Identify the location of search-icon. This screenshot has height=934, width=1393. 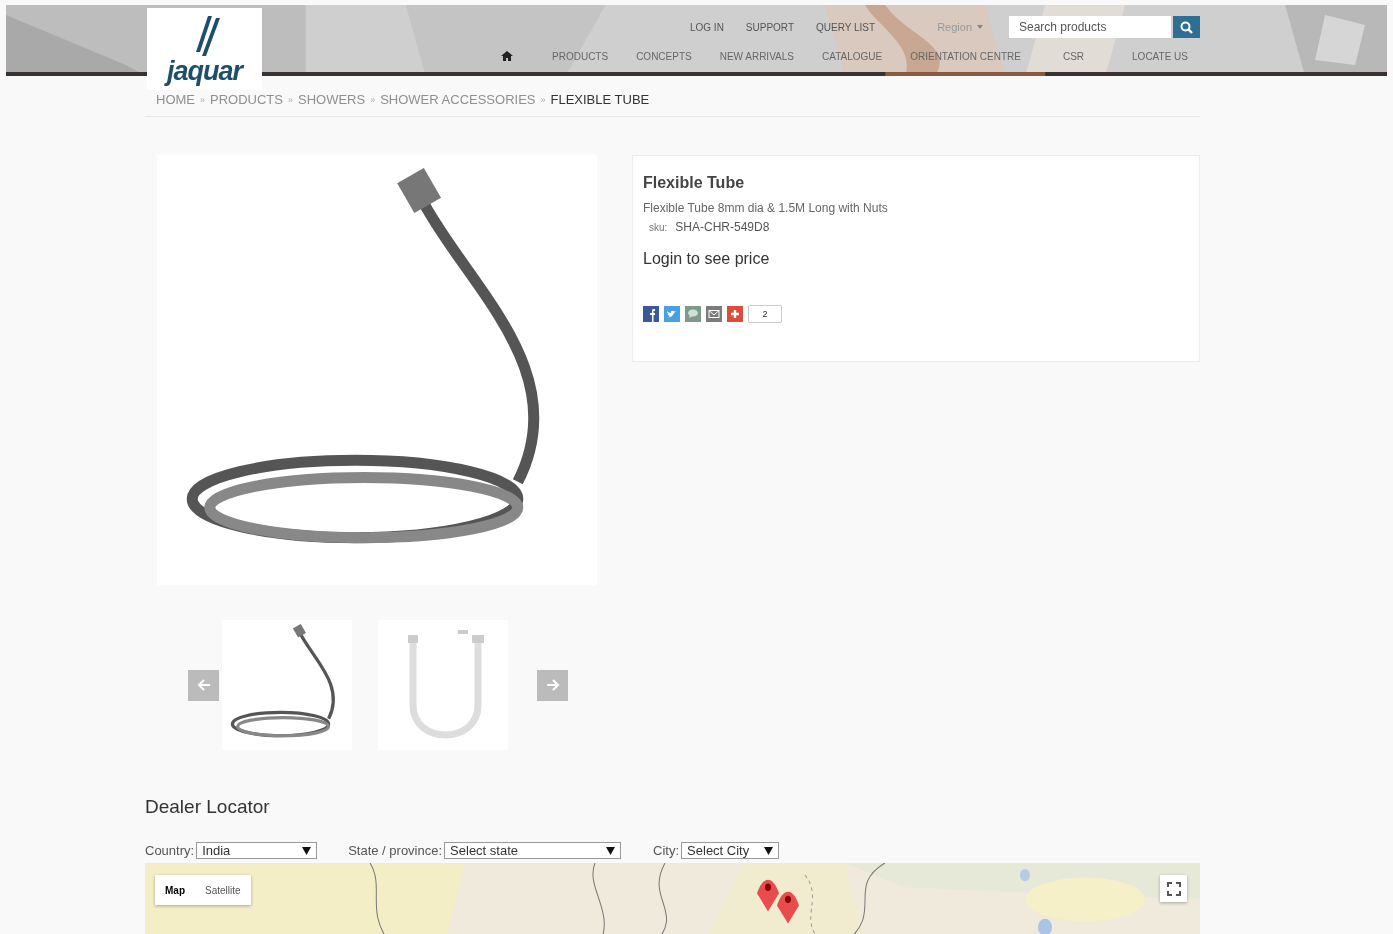
(1186, 27).